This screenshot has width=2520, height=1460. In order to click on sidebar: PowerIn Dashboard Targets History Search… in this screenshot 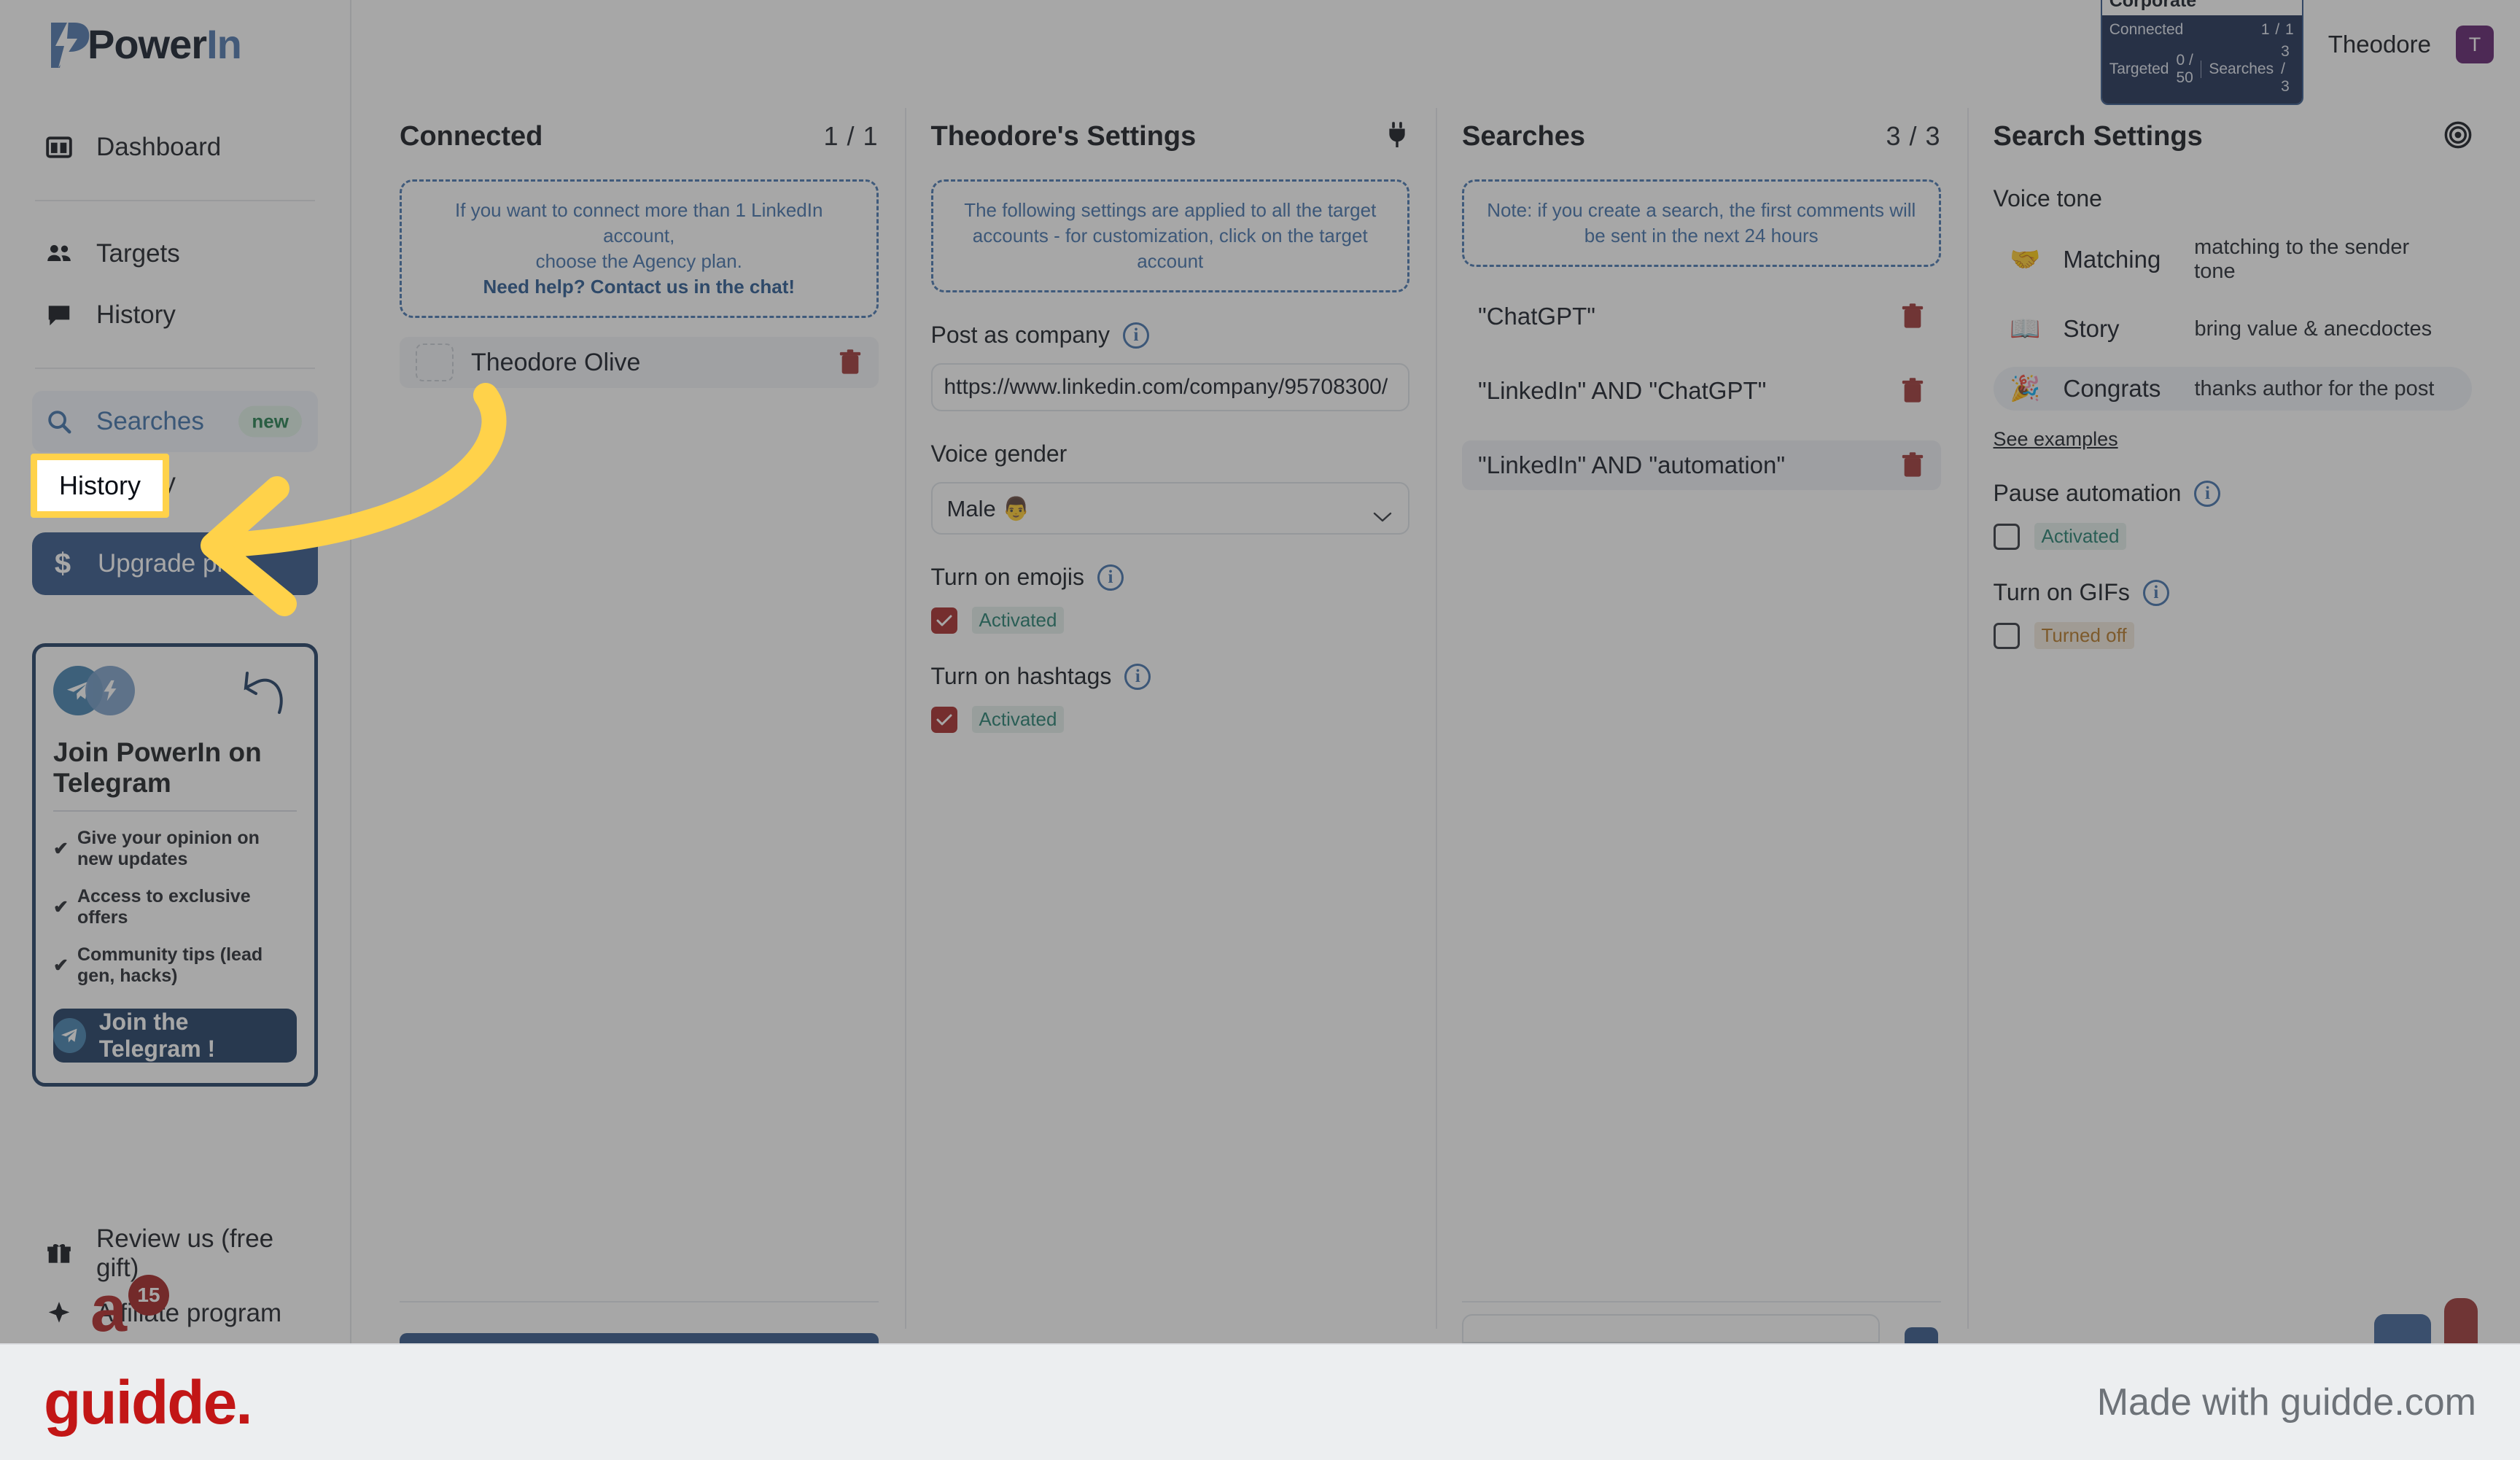, I will do `click(175, 671)`.